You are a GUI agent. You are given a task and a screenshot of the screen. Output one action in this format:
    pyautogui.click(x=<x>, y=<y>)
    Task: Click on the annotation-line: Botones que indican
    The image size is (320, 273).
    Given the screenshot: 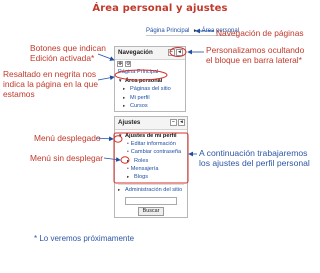 What is the action you would take?
    pyautogui.click(x=68, y=48)
    